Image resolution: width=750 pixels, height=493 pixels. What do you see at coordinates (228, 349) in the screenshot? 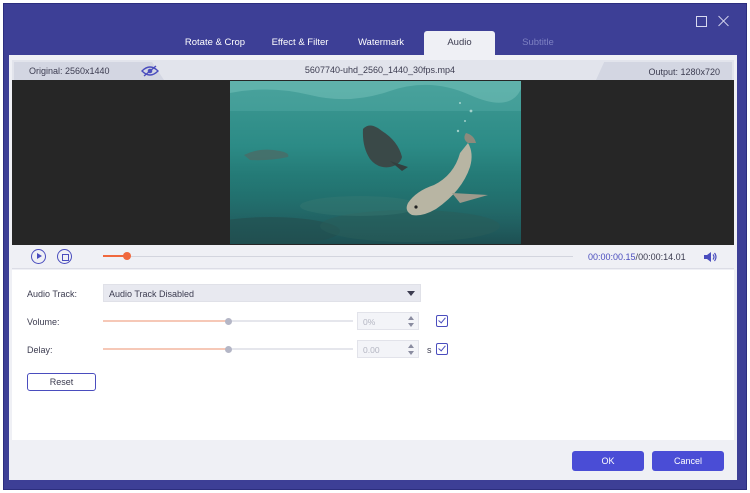
I see `delay-slider-handle` at bounding box center [228, 349].